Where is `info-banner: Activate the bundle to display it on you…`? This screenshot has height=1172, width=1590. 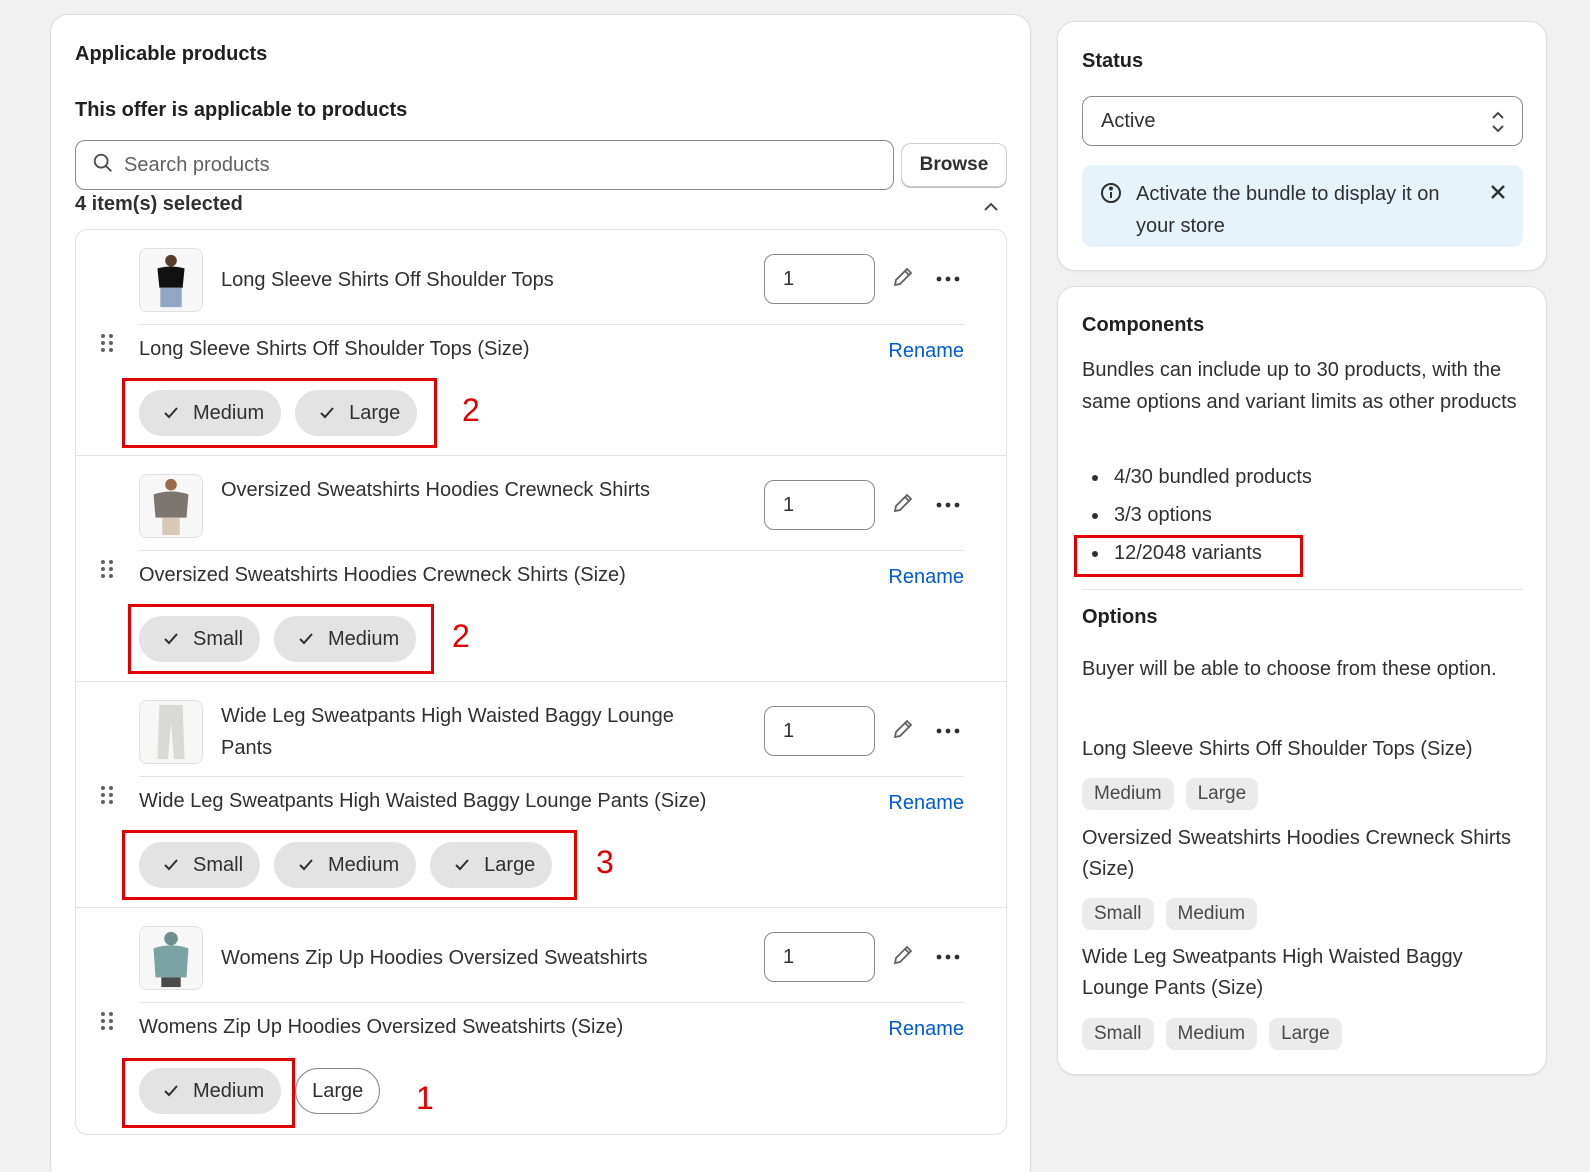
info-banner: Activate the bundle to display it on you… is located at coordinates (1302, 206).